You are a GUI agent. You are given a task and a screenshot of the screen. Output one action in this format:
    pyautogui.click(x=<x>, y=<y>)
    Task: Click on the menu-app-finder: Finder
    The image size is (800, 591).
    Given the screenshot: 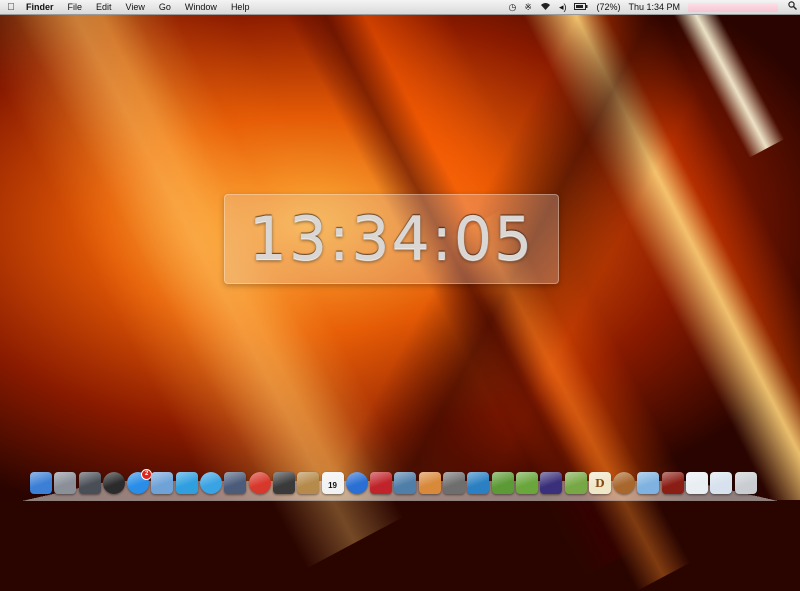 What is the action you would take?
    pyautogui.click(x=41, y=7)
    